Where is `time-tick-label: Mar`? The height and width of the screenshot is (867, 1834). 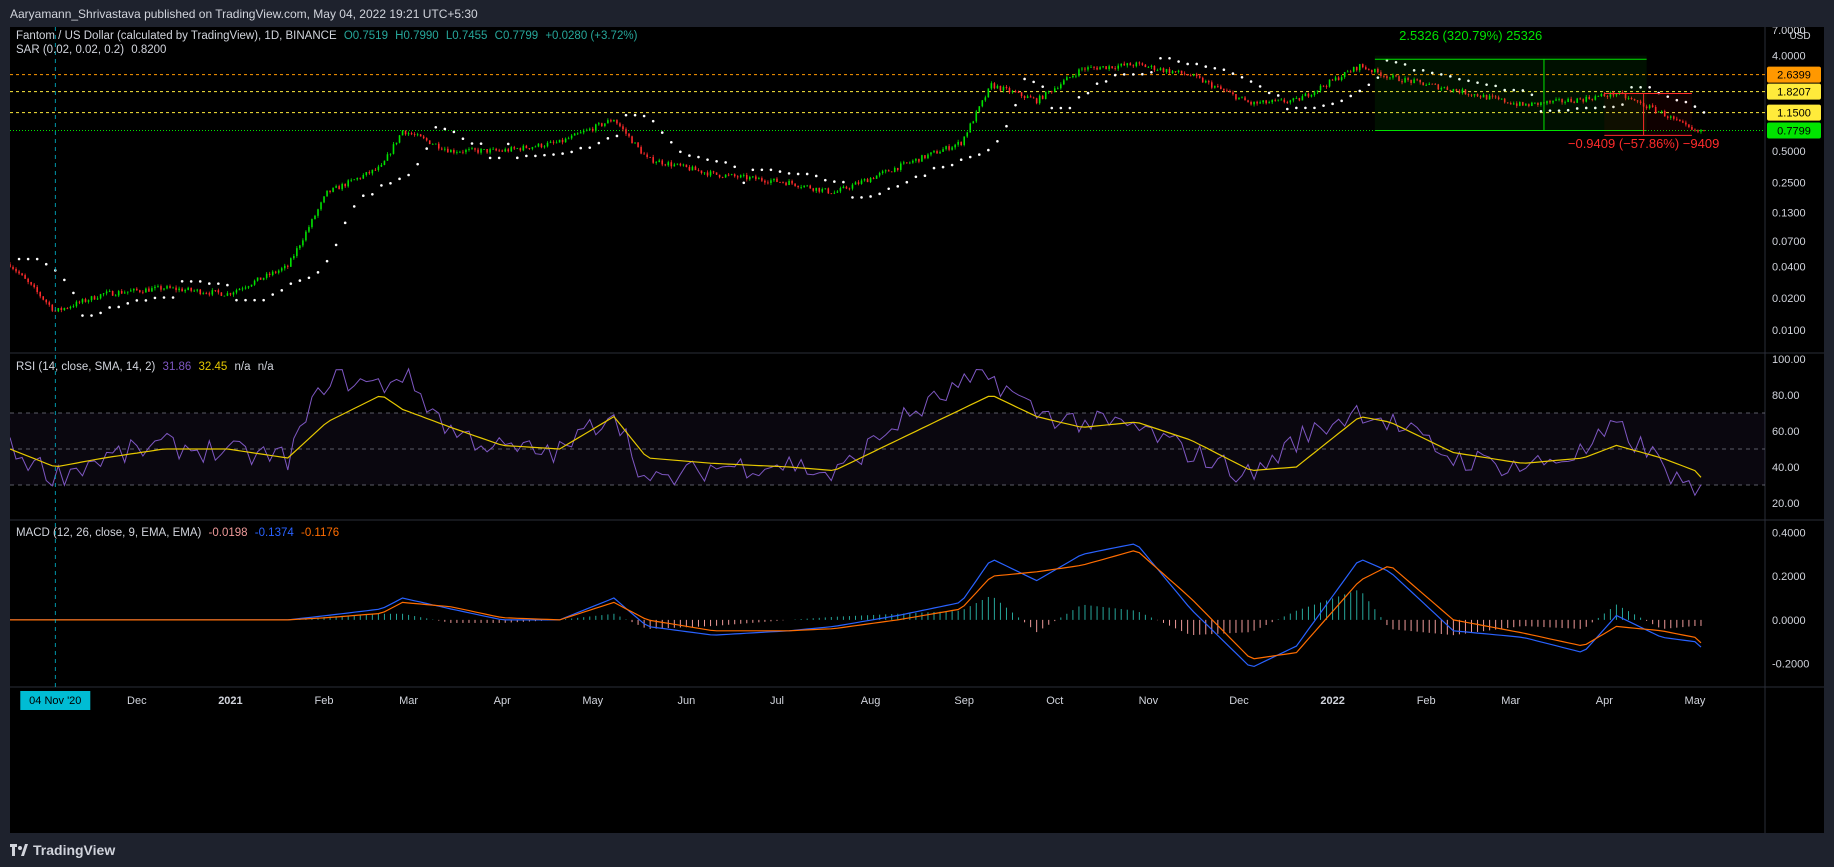
time-tick-label: Mar is located at coordinates (408, 701).